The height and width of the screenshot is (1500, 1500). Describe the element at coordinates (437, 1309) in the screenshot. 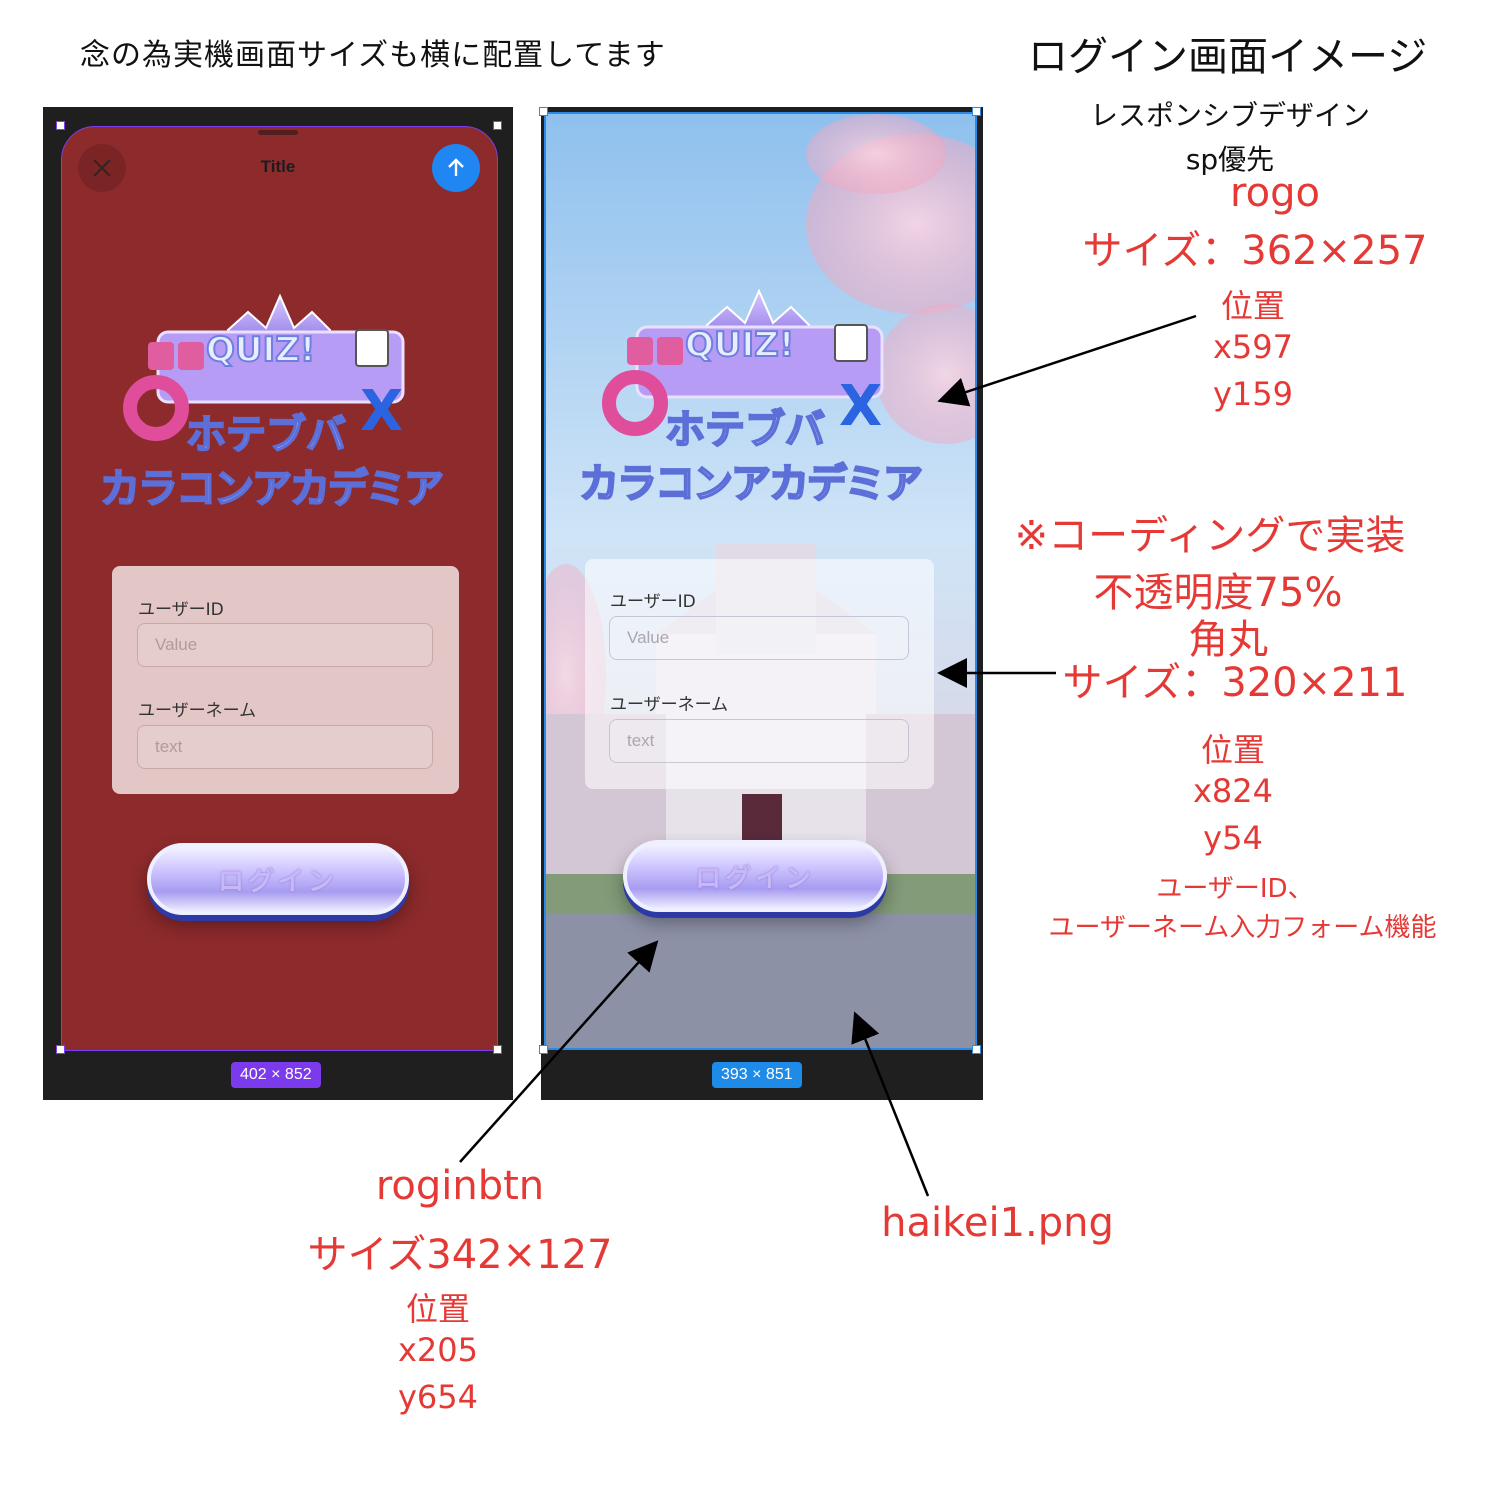

I see `btn-pos-label: 位置` at that location.